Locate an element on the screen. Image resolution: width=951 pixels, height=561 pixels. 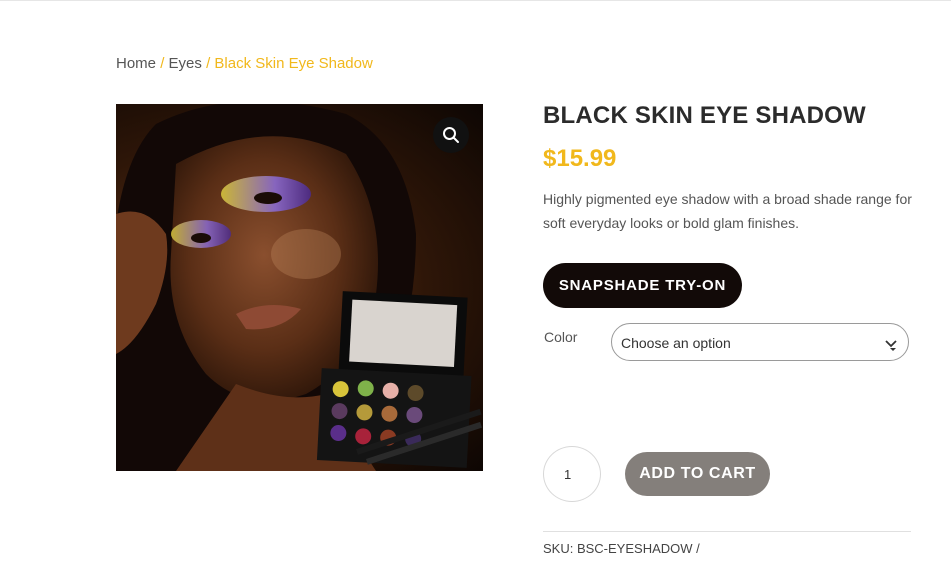
color-label: Color is located at coordinates (561, 337).